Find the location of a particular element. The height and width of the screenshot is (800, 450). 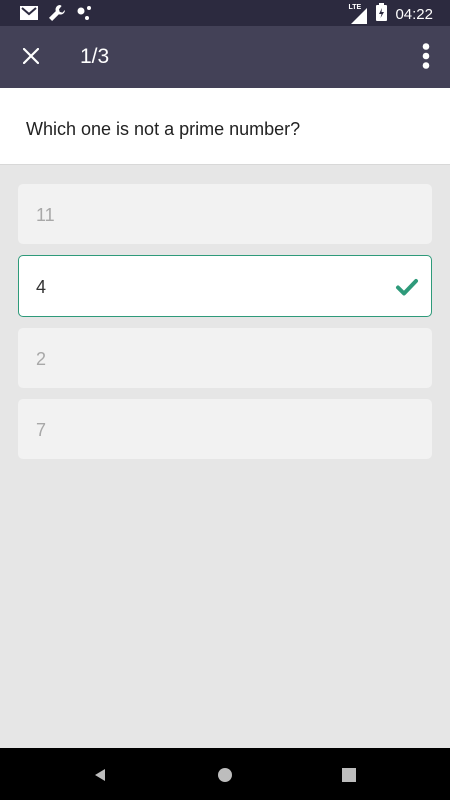

checkmark-icon is located at coordinates (407, 287).